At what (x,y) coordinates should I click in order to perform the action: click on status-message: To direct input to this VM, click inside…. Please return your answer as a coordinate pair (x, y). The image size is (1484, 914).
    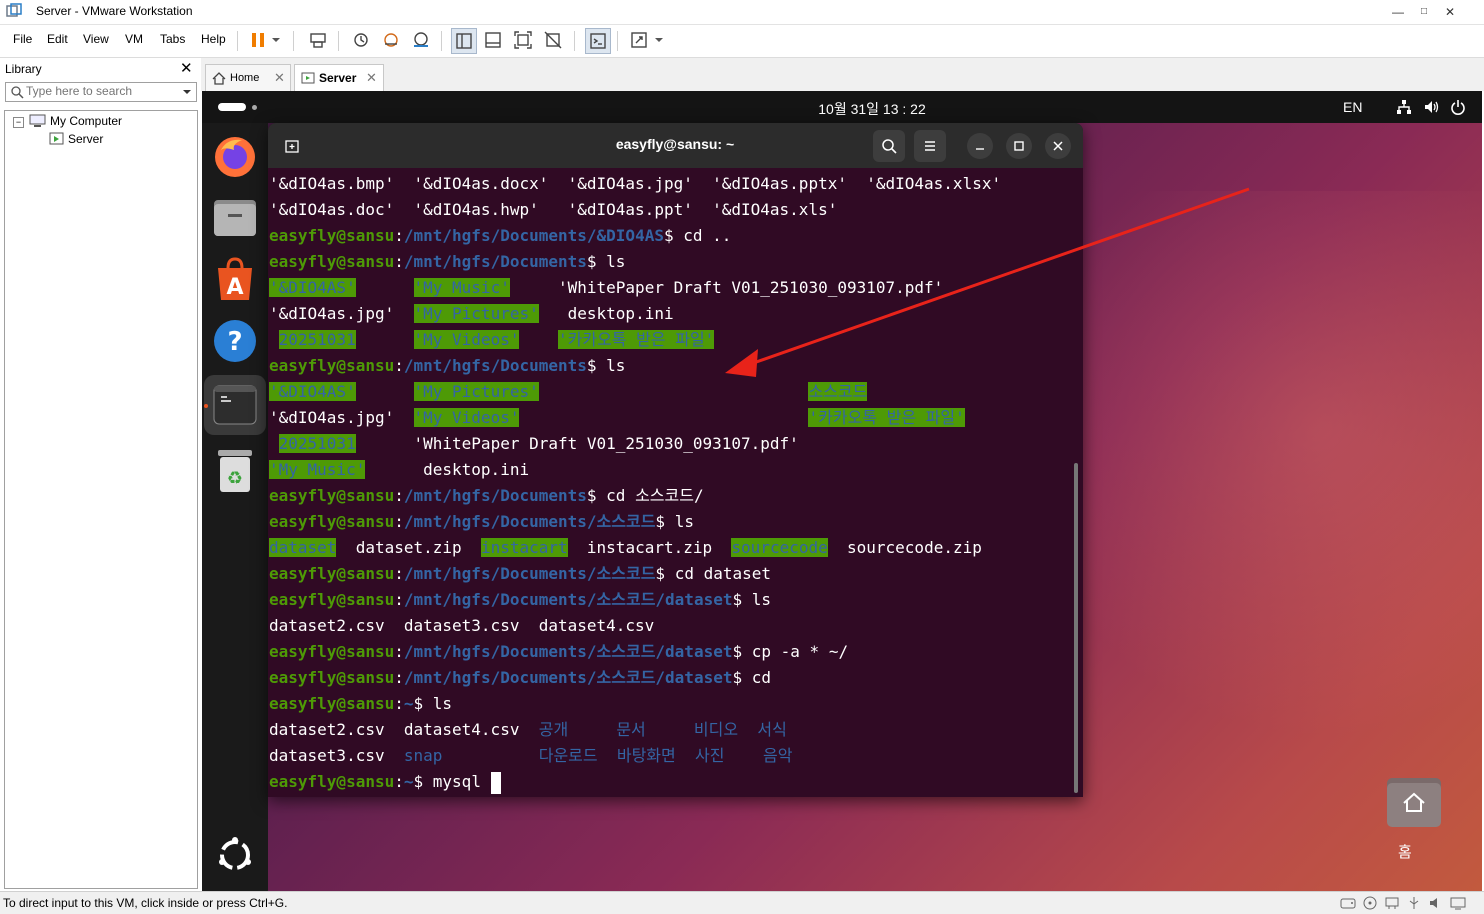
    Looking at the image, I should click on (145, 903).